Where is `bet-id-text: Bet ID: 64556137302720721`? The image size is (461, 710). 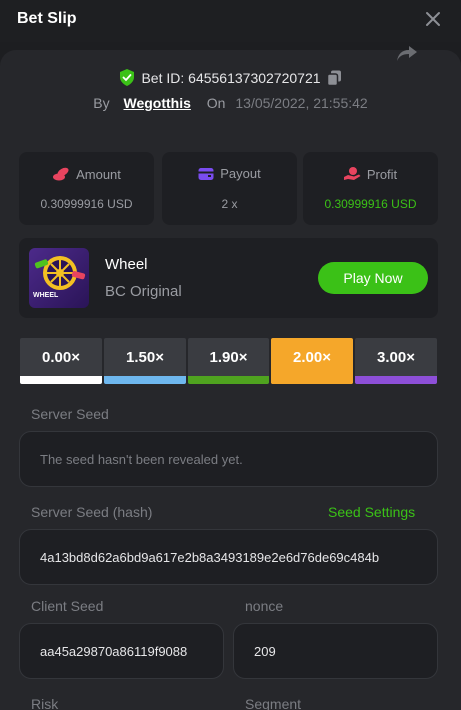 bet-id-text: Bet ID: 64556137302720721 is located at coordinates (231, 78).